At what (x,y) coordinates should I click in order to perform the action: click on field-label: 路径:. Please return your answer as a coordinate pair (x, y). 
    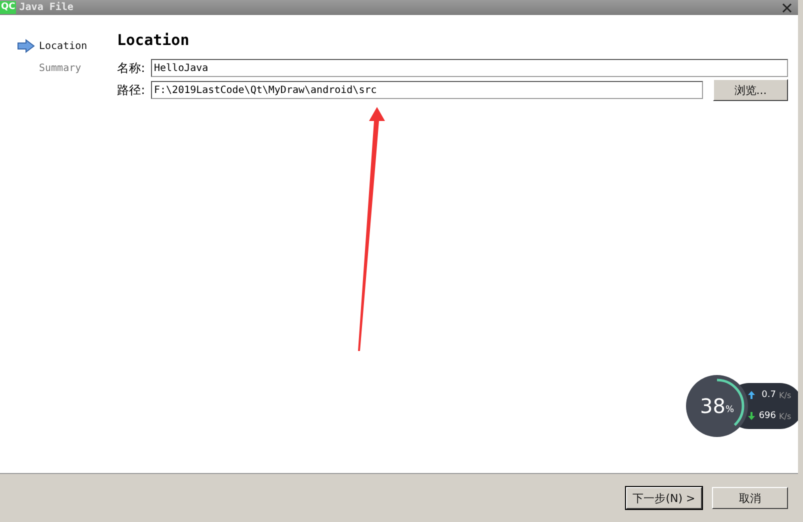
    Looking at the image, I should click on (131, 90).